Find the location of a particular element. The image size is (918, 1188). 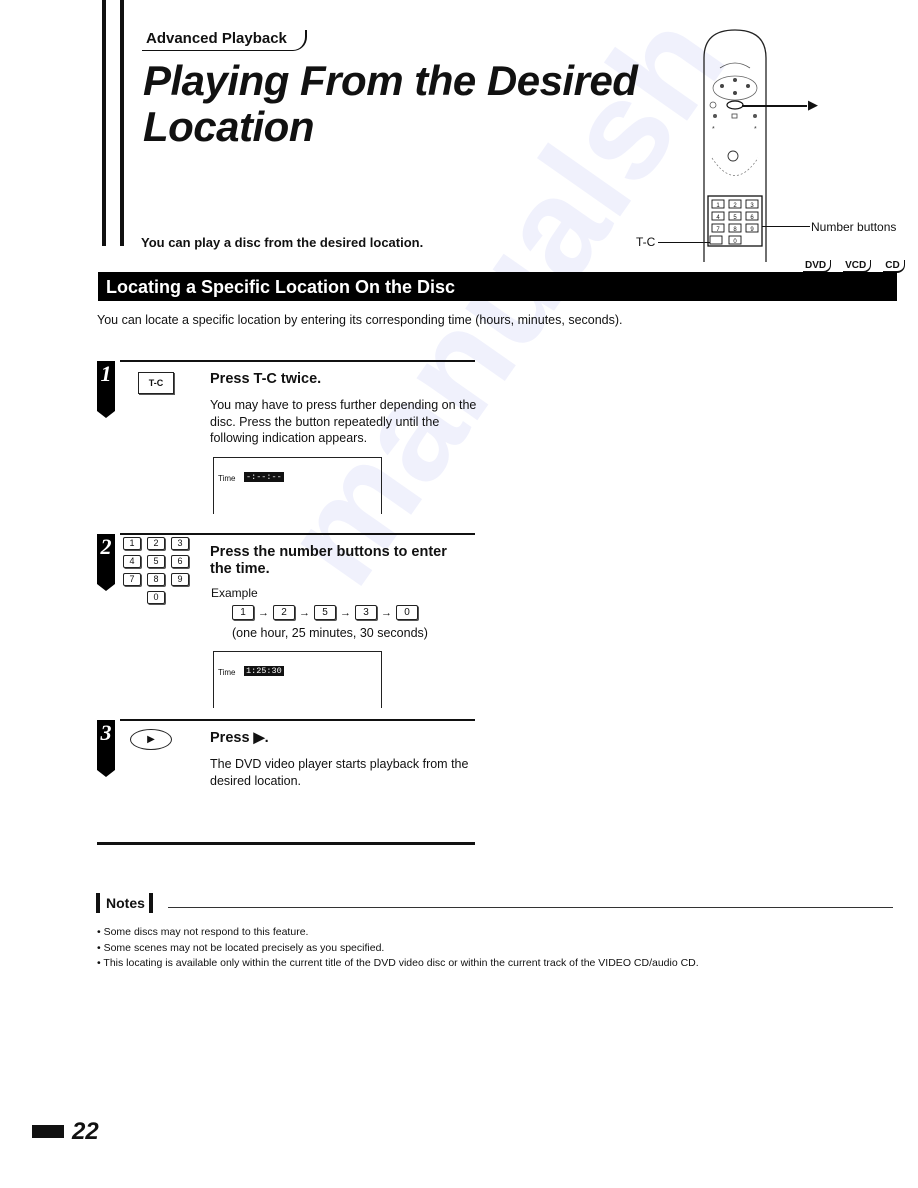

seq-key: 3 is located at coordinates (366, 612).